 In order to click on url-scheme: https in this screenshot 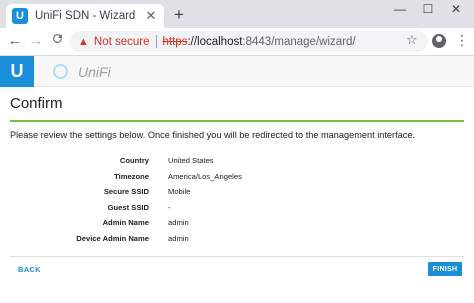, I will do `click(175, 41)`.